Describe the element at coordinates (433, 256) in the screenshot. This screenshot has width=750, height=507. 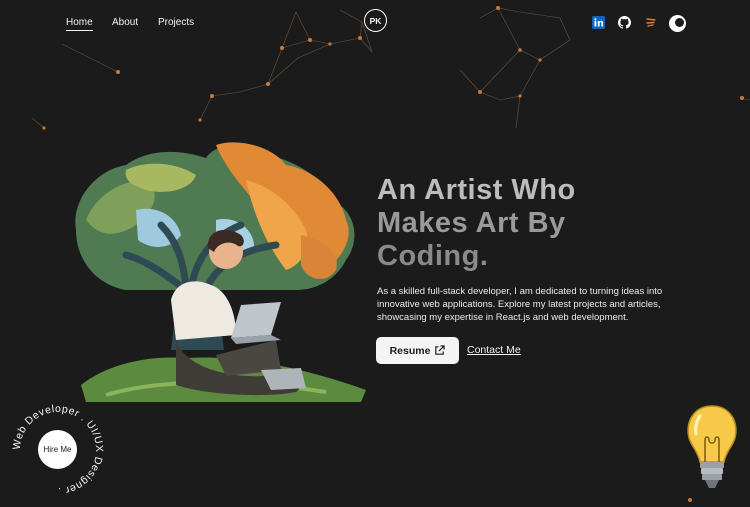
I see `hero-title-line3: Coding.` at that location.